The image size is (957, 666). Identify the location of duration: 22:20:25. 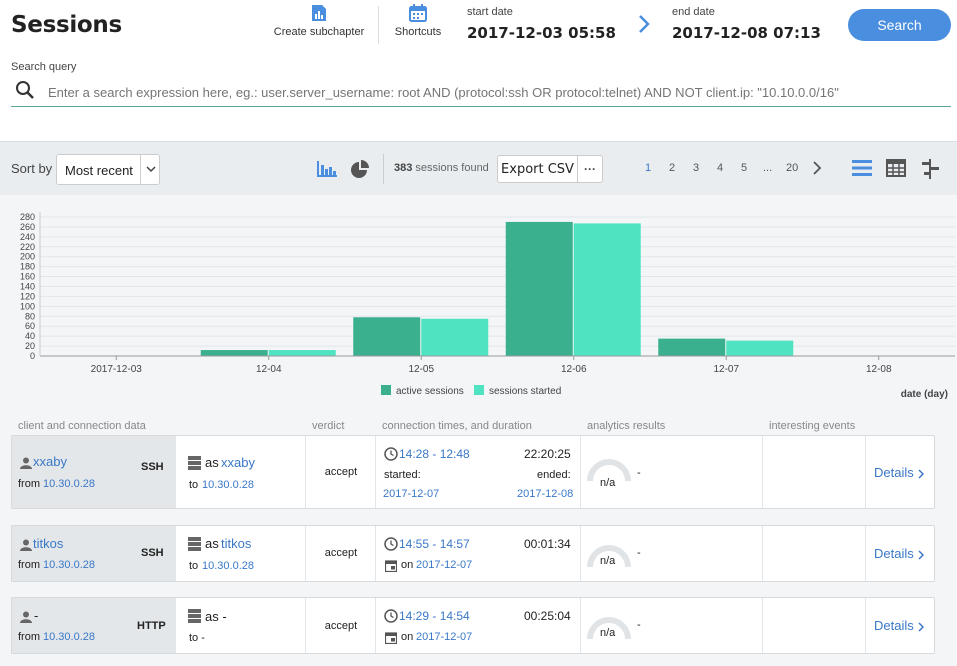
(547, 454).